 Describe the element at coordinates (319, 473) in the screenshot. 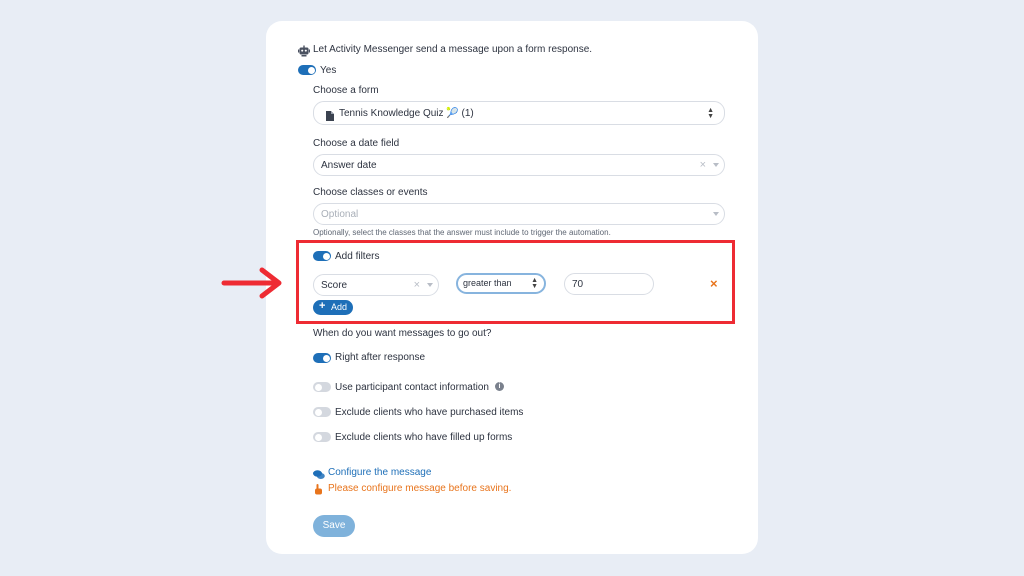

I see `chat-icon` at that location.